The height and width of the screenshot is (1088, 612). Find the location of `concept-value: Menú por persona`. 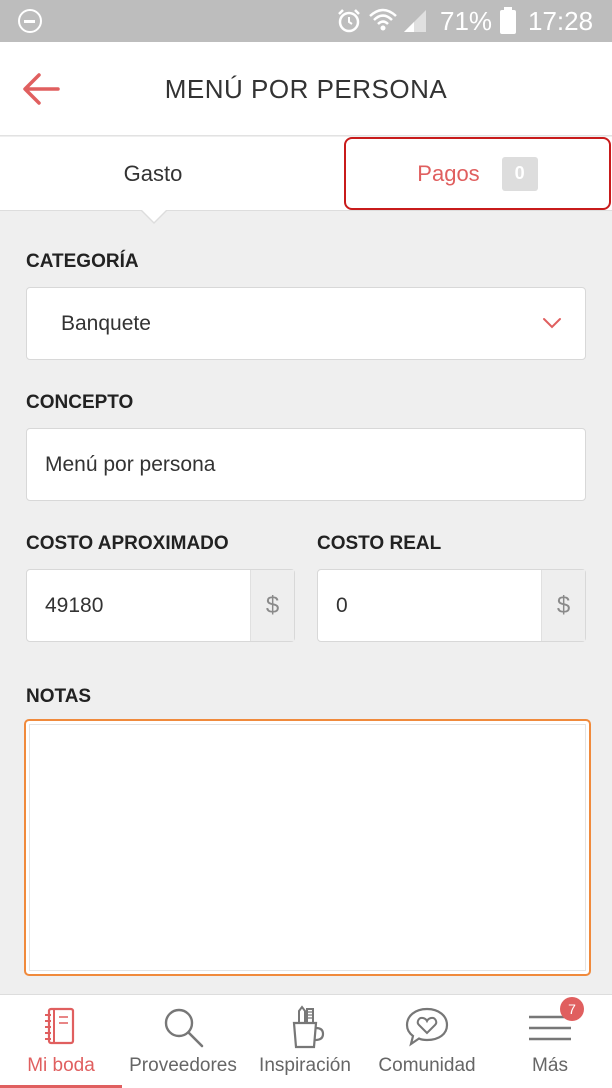

concept-value: Menú por persona is located at coordinates (130, 464).